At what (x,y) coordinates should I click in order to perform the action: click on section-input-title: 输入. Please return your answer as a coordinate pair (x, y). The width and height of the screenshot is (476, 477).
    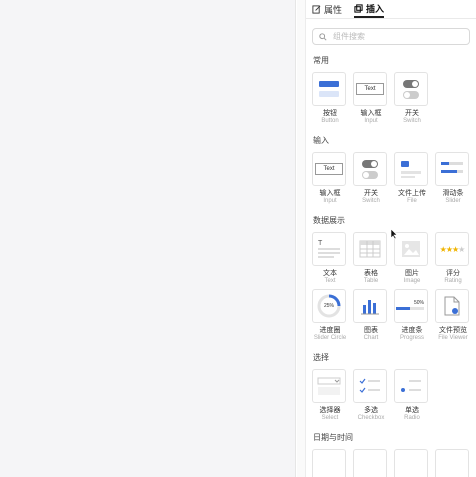
    Looking at the image, I should click on (321, 140).